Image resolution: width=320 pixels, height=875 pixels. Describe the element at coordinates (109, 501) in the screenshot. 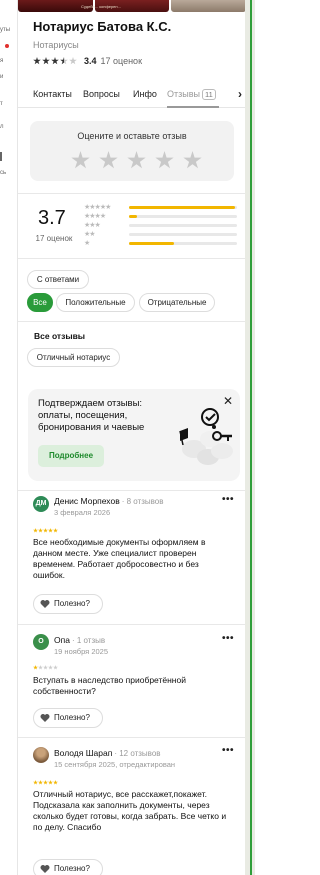

I see `reviewer-name: Денис Морпехов · 8 отзывов` at that location.